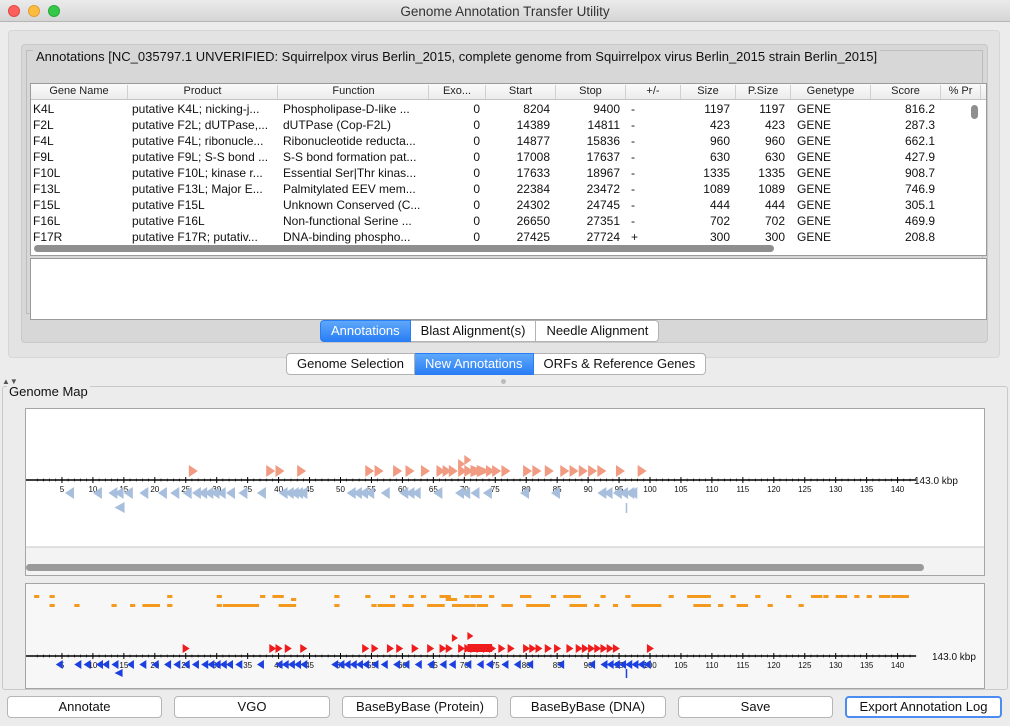  I want to click on export-annotation-log-button: Export Annotation Log, so click(923, 707).